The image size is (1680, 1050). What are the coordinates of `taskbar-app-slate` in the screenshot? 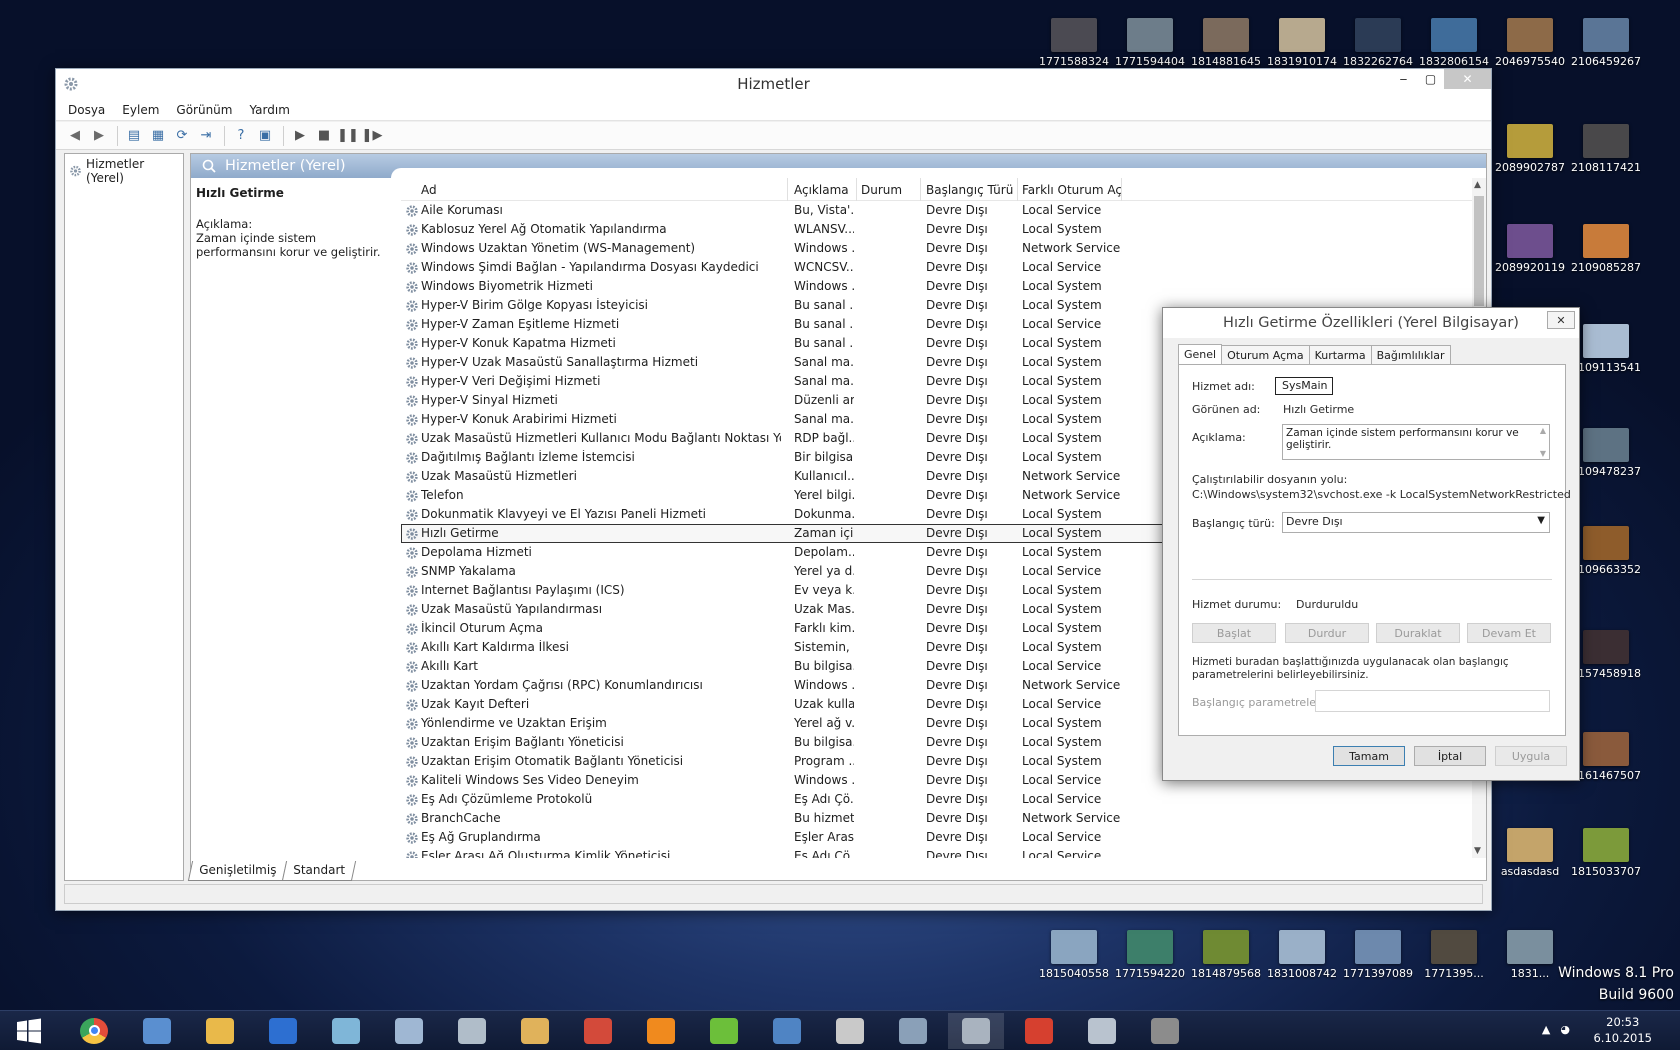 It's located at (346, 1031).